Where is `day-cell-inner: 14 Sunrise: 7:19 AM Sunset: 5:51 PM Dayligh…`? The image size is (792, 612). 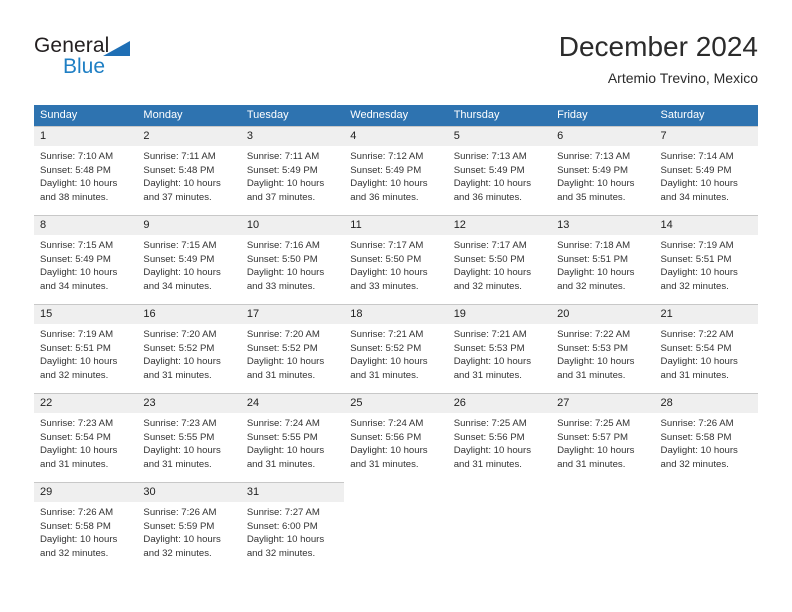
day-cell-inner: 14 Sunrise: 7:19 AM Sunset: 5:51 PM Dayligh… is located at coordinates (706, 259).